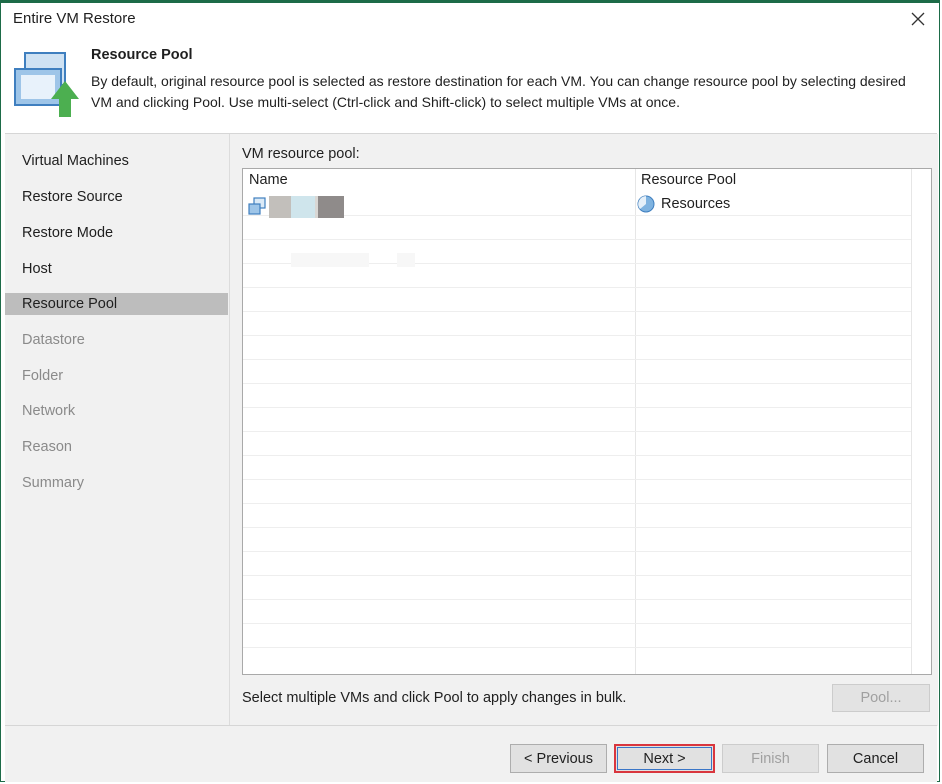  What do you see at coordinates (116, 161) in the screenshot?
I see `nav-step-virtual-machines: Virtual Machines` at bounding box center [116, 161].